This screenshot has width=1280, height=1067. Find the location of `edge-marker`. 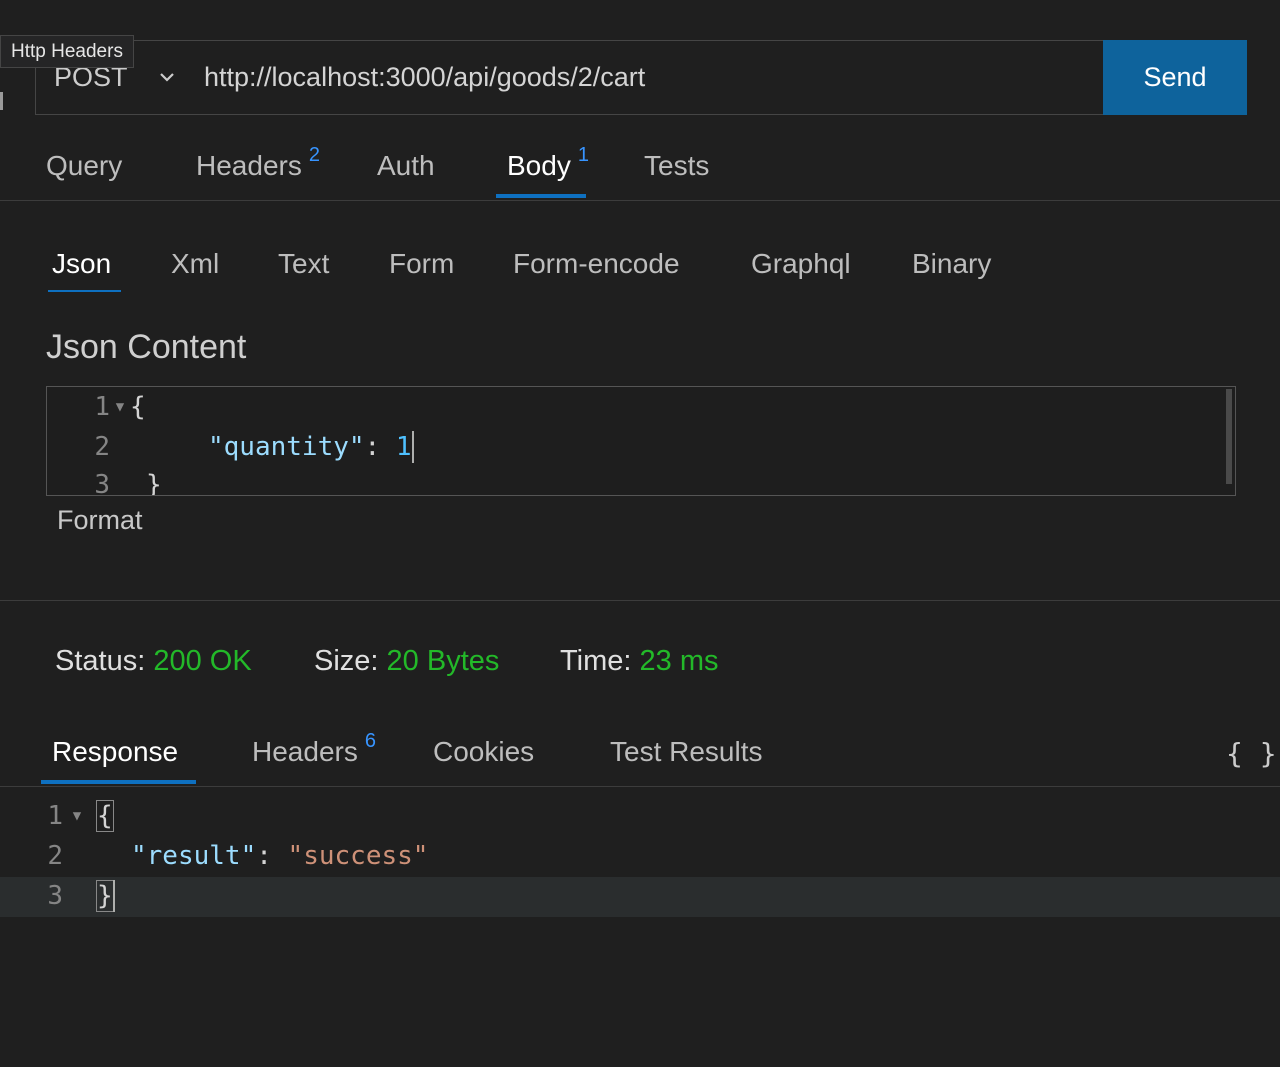

edge-marker is located at coordinates (1, 101).